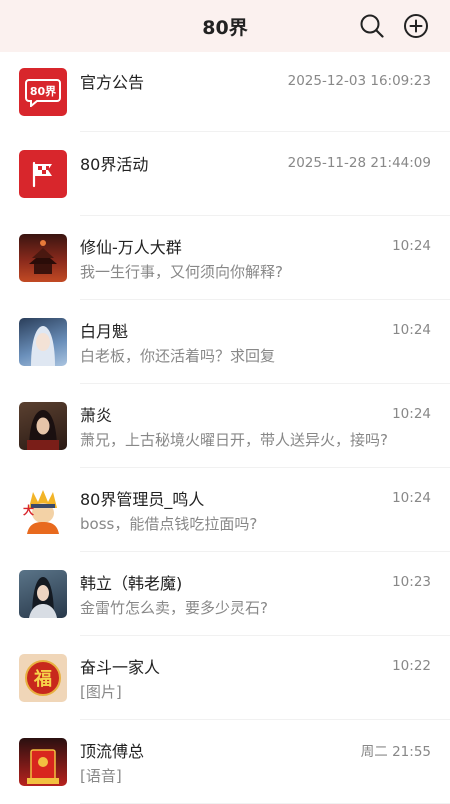 Image resolution: width=450 pixels, height=804 pixels. Describe the element at coordinates (142, 499) in the screenshot. I see `conversation-name: 80界管理员_鸣人` at that location.